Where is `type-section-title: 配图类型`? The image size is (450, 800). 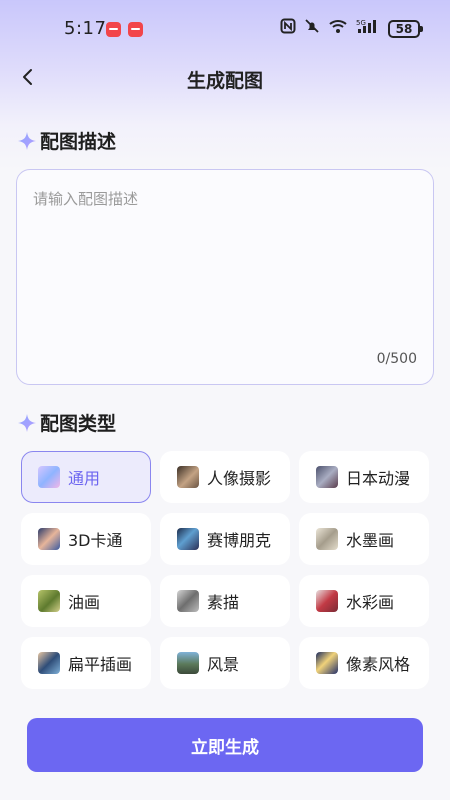
type-section-title: 配图类型 is located at coordinates (66, 422).